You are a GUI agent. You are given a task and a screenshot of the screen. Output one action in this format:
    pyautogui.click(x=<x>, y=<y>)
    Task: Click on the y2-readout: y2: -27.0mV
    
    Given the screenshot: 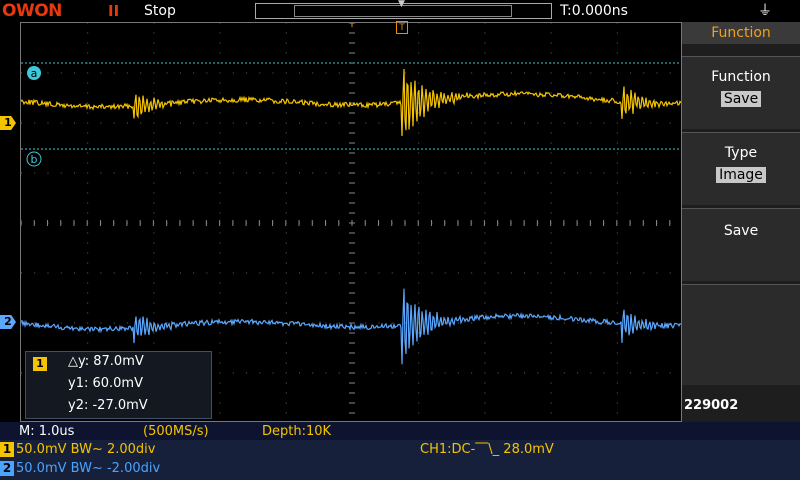 What is the action you would take?
    pyautogui.click(x=108, y=405)
    